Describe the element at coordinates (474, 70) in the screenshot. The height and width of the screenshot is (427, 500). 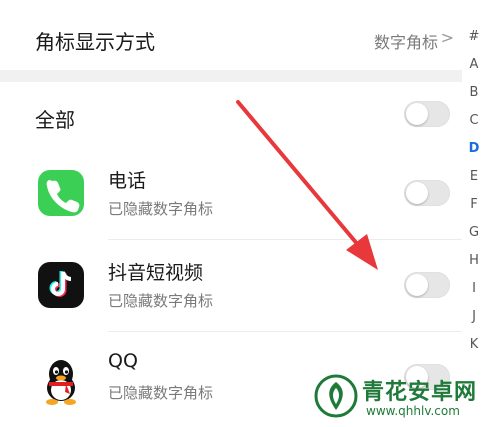
I see `index-letter: A` at that location.